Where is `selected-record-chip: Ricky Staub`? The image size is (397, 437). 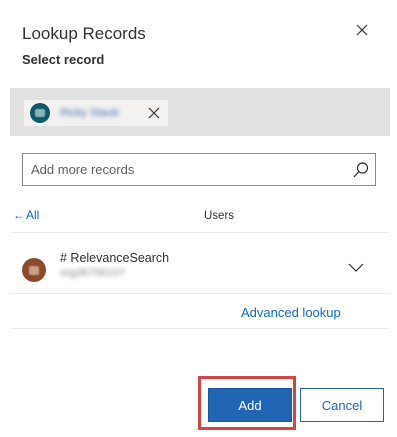
selected-record-chip: Ricky Staub is located at coordinates (96, 113).